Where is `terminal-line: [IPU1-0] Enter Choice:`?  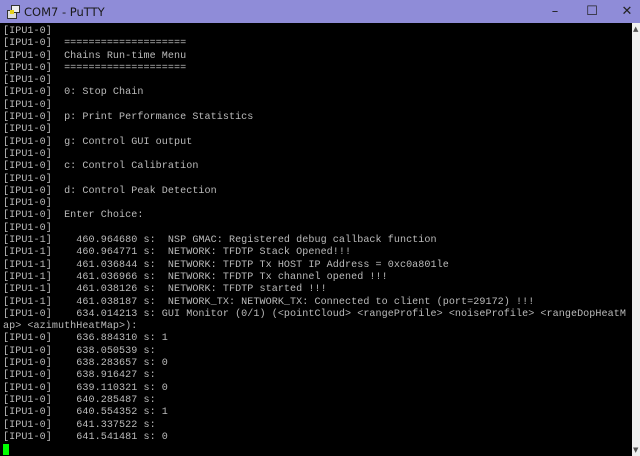
terminal-line: [IPU1-0] Enter Choice: is located at coordinates (73, 216).